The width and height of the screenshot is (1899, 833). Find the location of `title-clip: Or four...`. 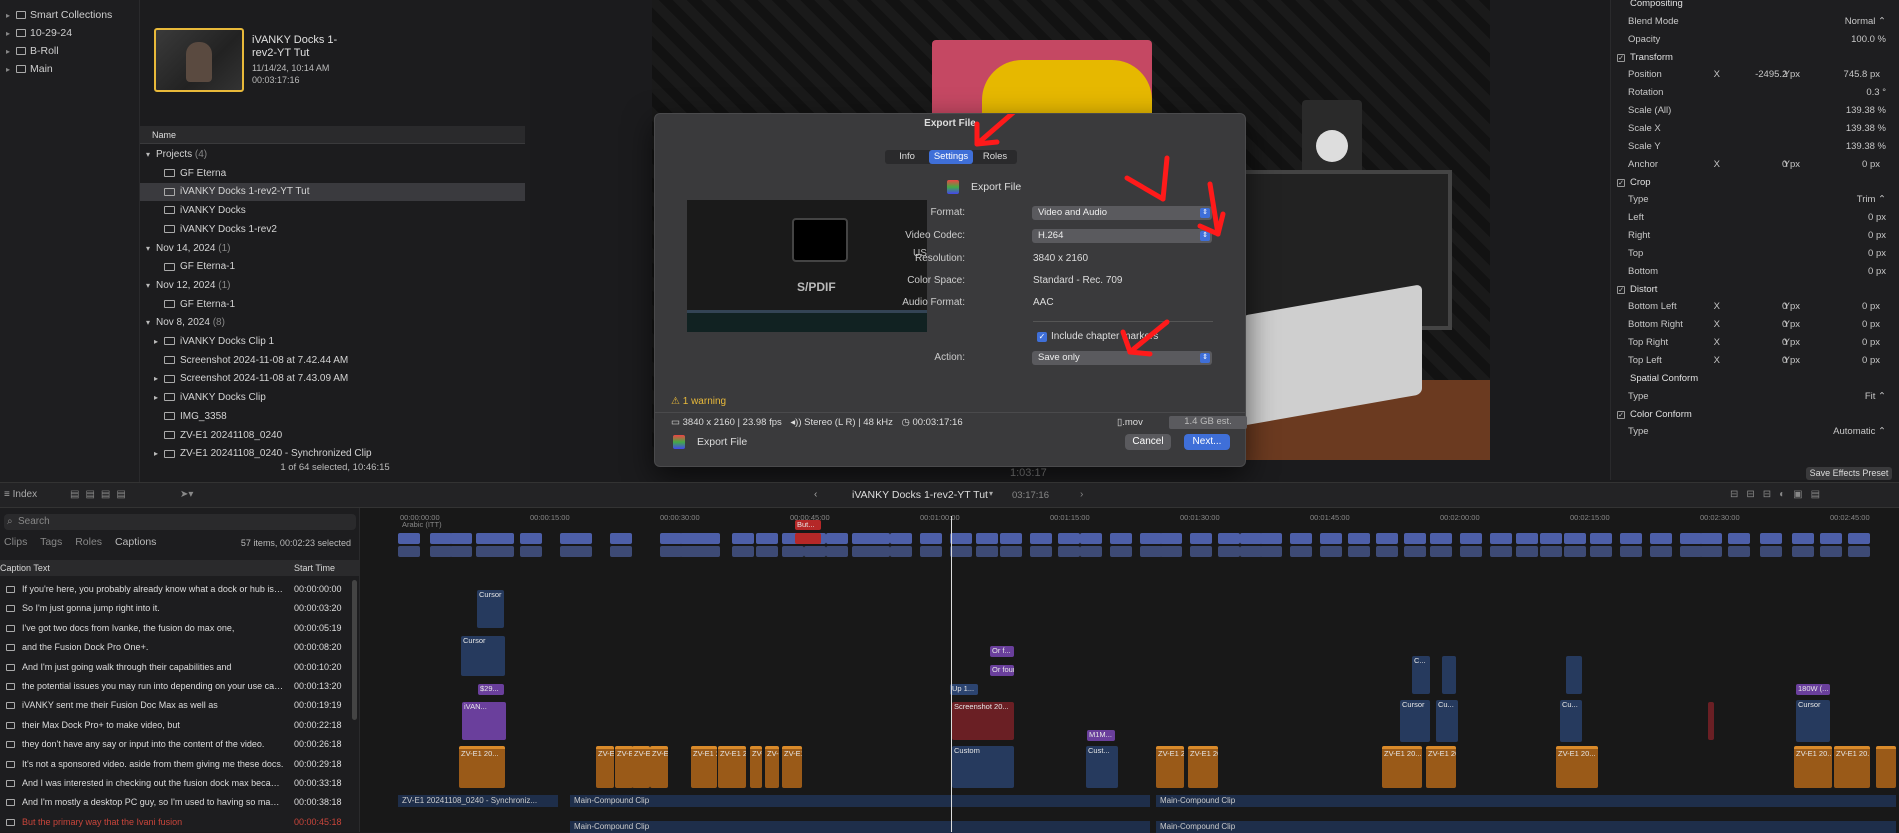

title-clip: Or four... is located at coordinates (1002, 670).